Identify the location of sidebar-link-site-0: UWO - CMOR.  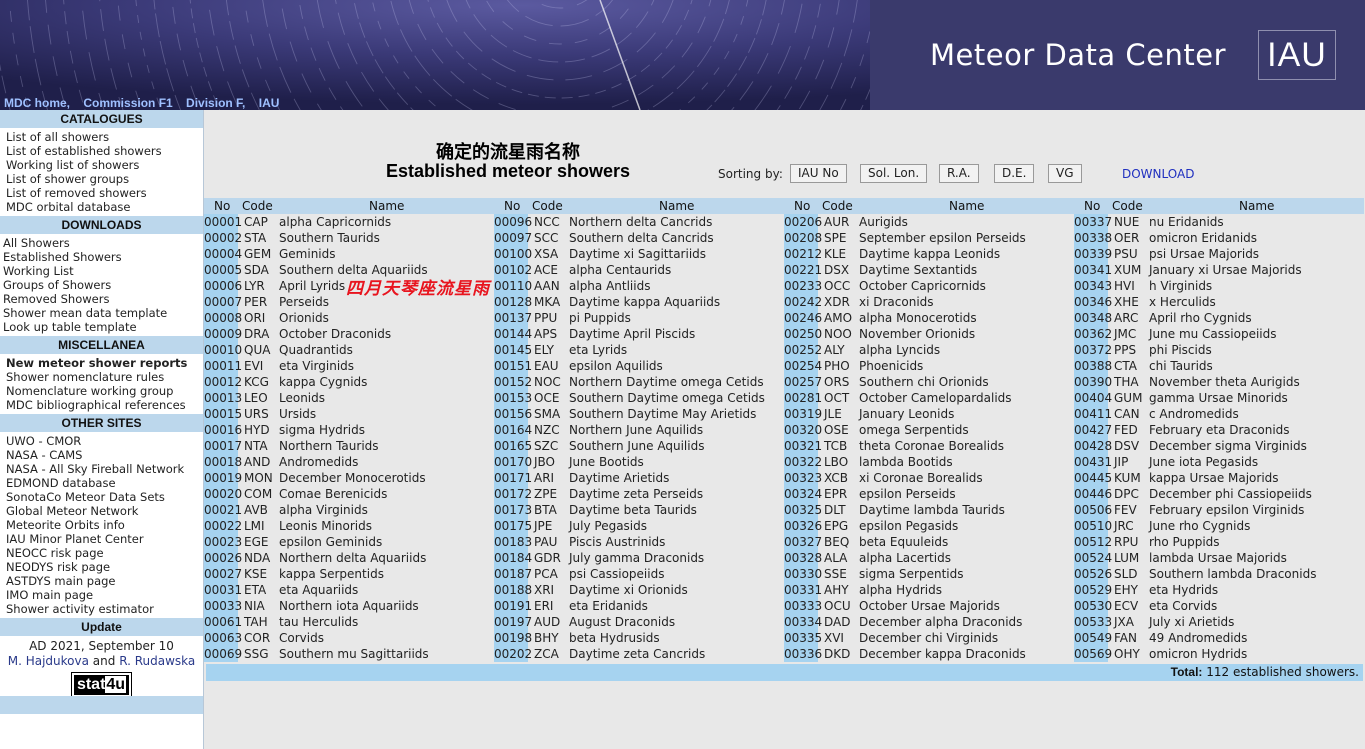
(104, 441).